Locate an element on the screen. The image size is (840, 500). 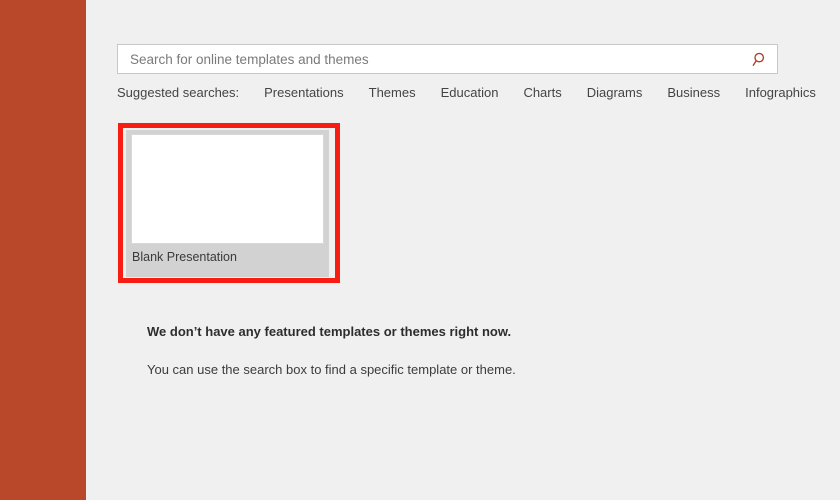
suggested-link-education: Education is located at coordinates (470, 92).